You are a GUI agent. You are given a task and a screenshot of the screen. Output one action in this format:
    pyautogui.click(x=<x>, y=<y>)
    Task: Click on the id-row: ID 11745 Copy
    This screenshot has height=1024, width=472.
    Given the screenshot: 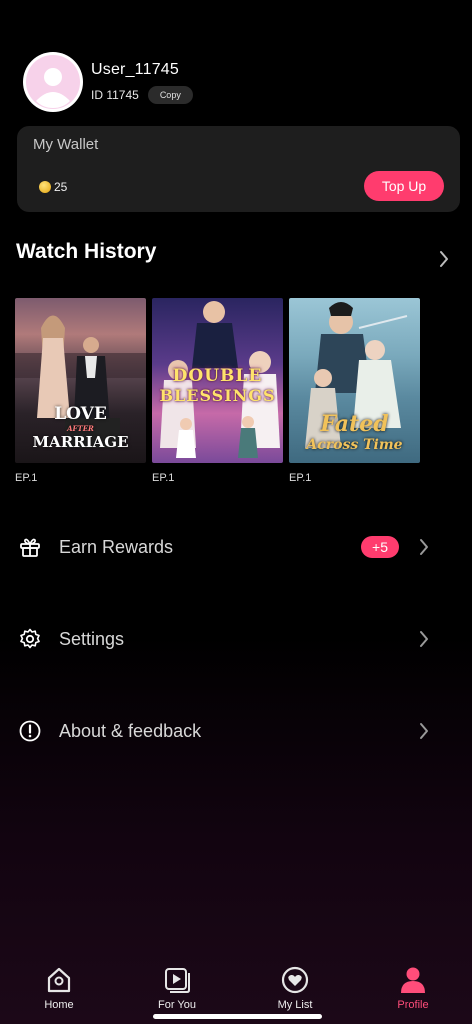 What is the action you would take?
    pyautogui.click(x=142, y=94)
    